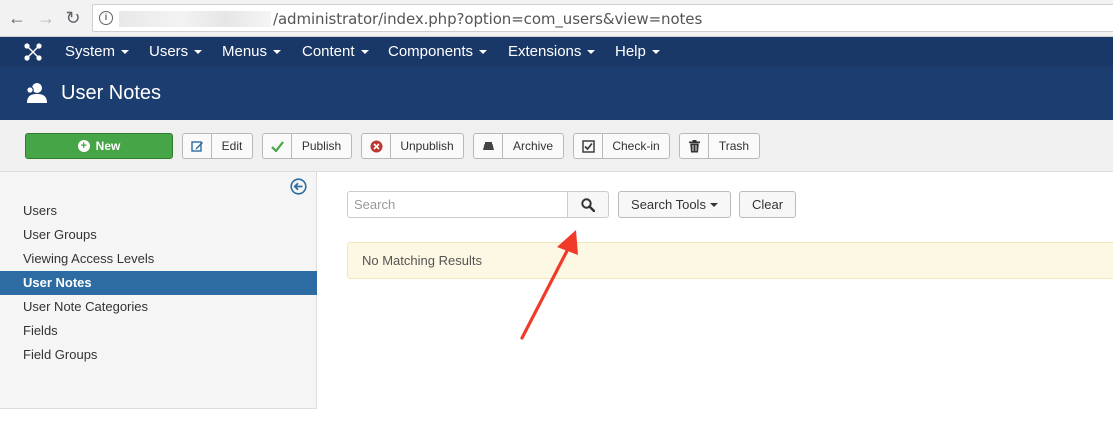 The width and height of the screenshot is (1113, 437). Describe the element at coordinates (488, 146) in the screenshot. I see `archive-icon` at that location.